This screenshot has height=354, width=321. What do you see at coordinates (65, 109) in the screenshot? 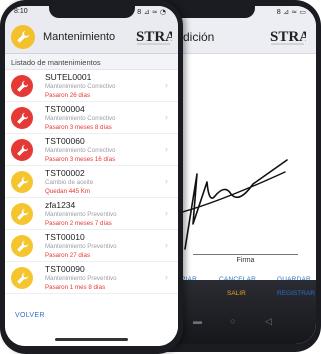
I see `item-code: TST00004` at bounding box center [65, 109].